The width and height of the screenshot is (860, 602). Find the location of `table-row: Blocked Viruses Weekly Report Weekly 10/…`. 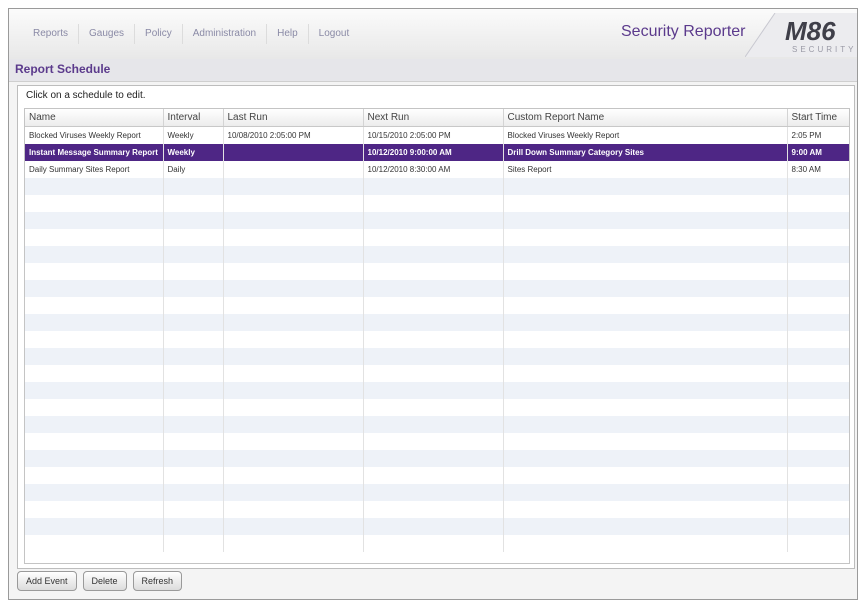

table-row: Blocked Viruses Weekly Report Weekly 10/… is located at coordinates (437, 135).